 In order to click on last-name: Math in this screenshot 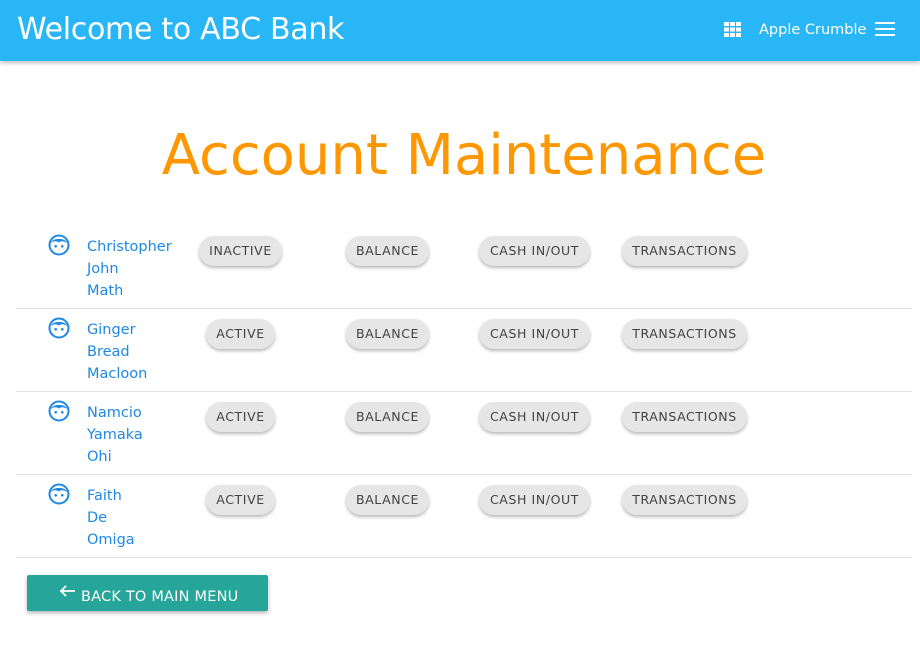, I will do `click(129, 291)`.